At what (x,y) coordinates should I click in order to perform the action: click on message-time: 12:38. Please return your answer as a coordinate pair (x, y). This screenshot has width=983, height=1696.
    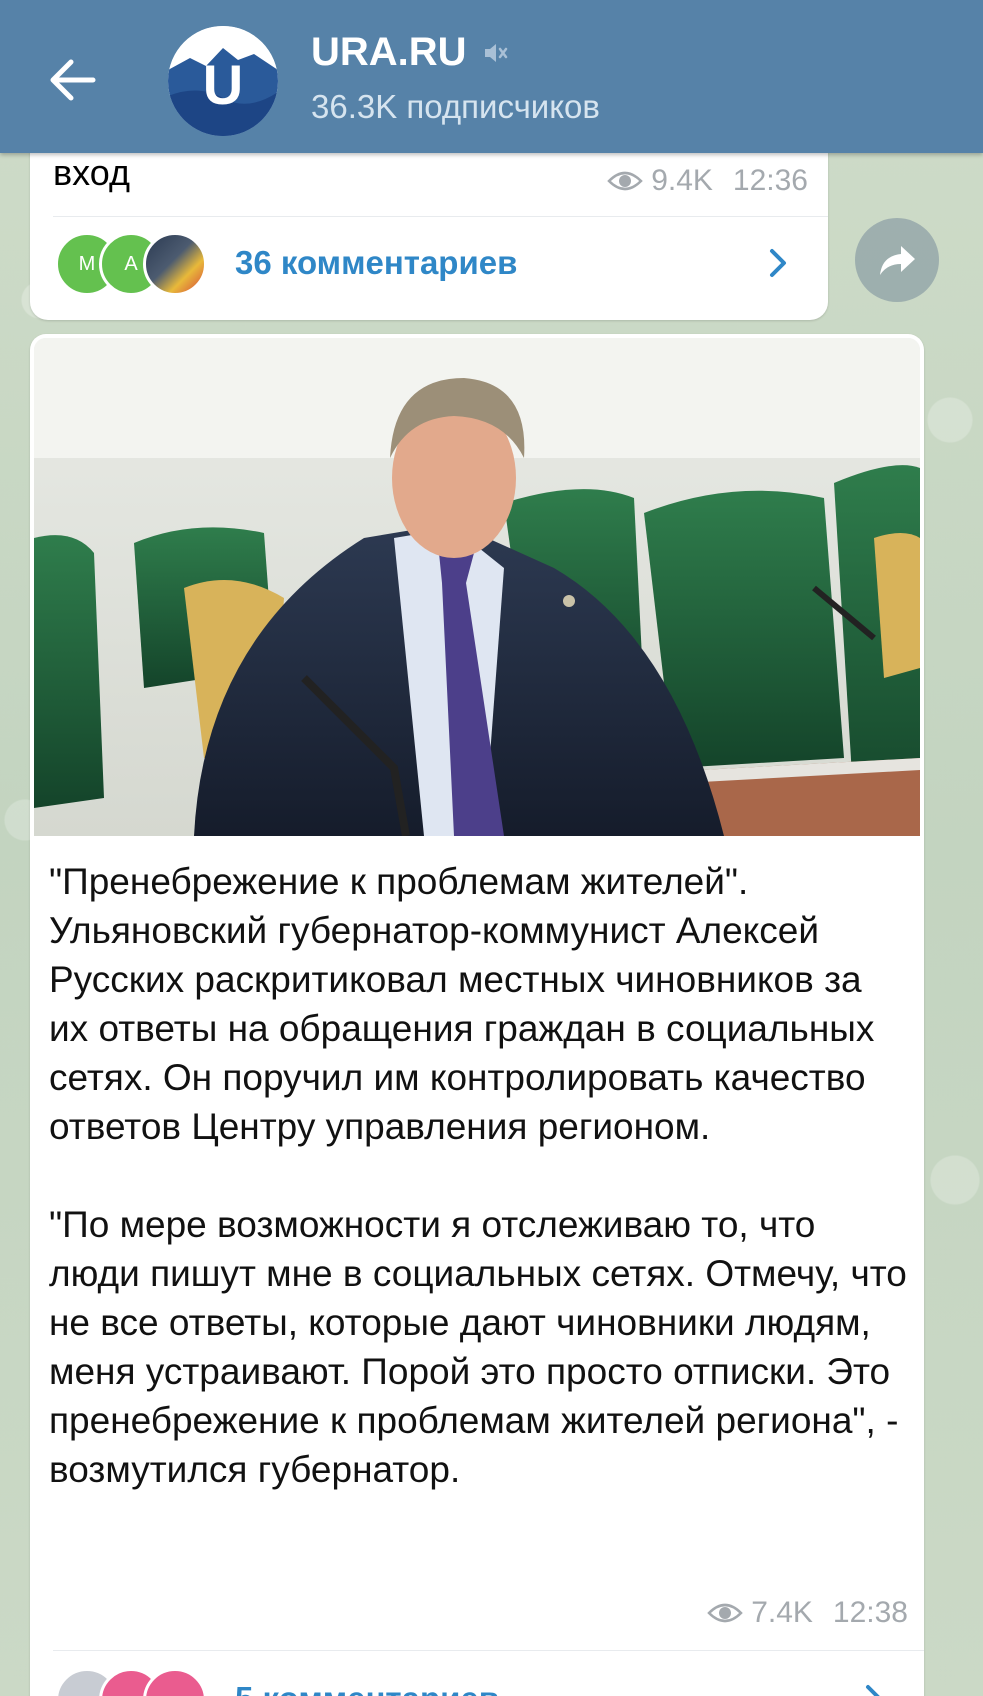
    Looking at the image, I should click on (870, 1612).